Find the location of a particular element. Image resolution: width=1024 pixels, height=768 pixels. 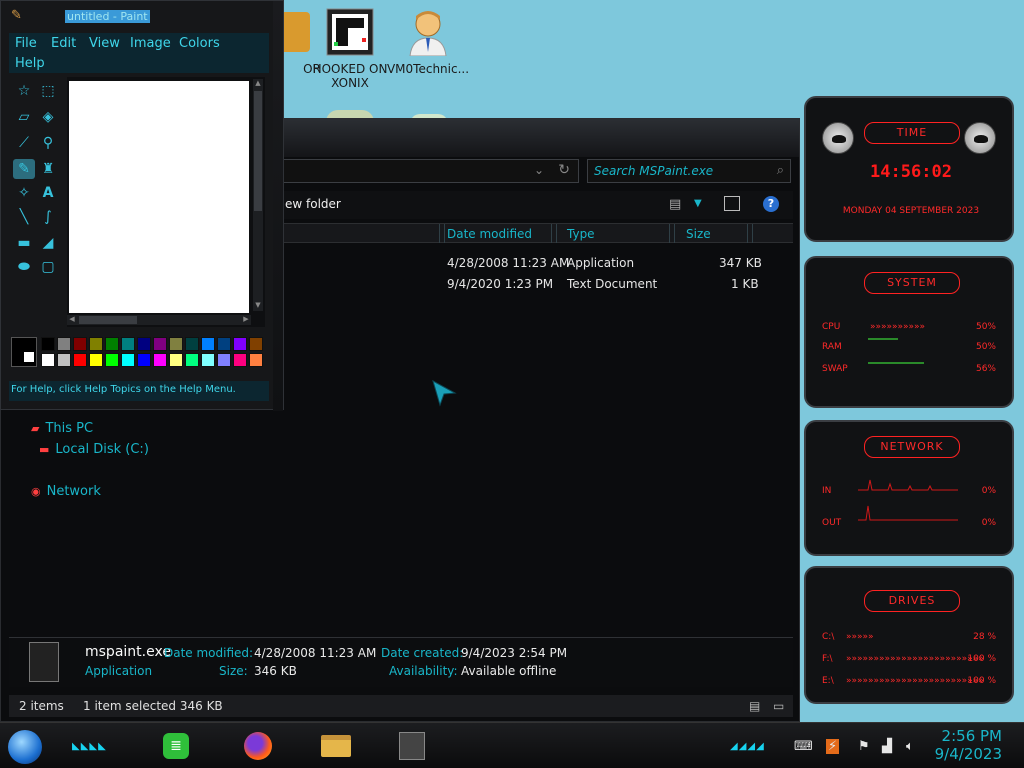

preview-pane-icon is located at coordinates (732, 203).